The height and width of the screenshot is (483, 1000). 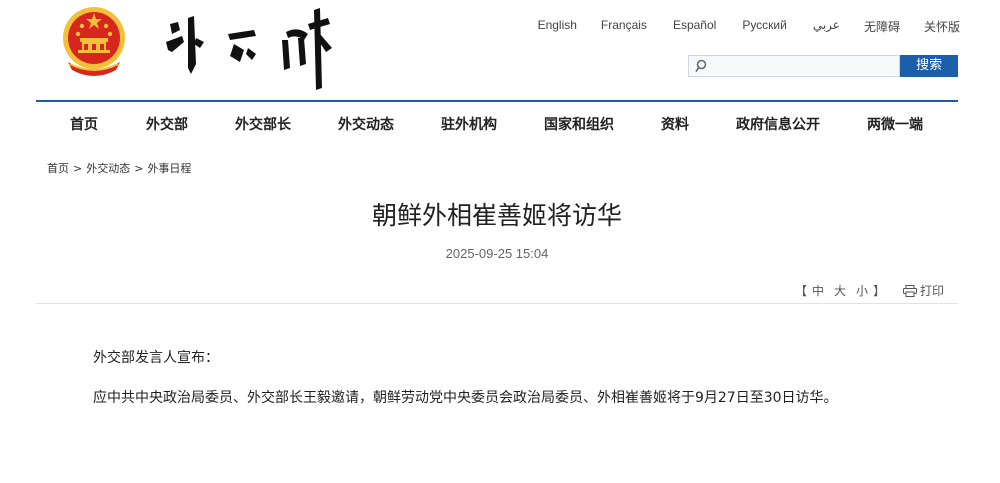 What do you see at coordinates (929, 66) in the screenshot?
I see `search-button: 搜索` at bounding box center [929, 66].